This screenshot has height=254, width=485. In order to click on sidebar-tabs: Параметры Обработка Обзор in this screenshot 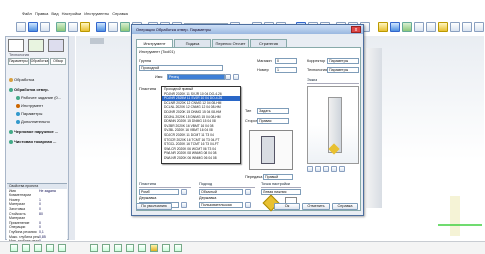, I will do `click(37, 61)`.